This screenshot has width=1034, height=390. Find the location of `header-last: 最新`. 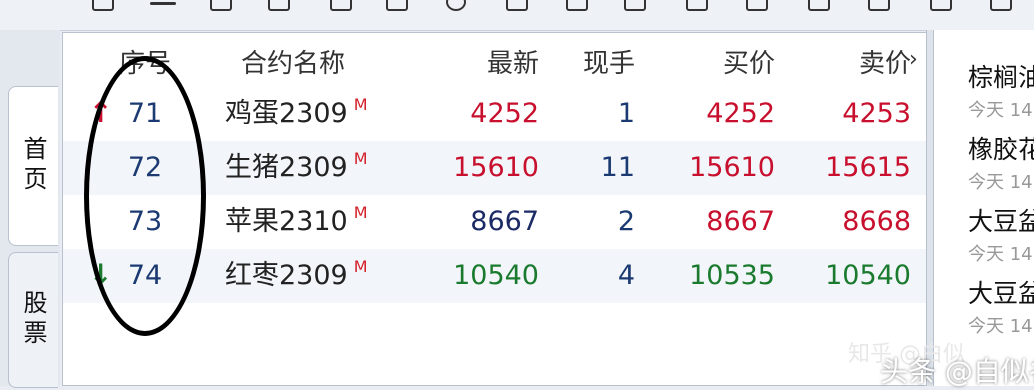

header-last: 最新 is located at coordinates (491, 61).